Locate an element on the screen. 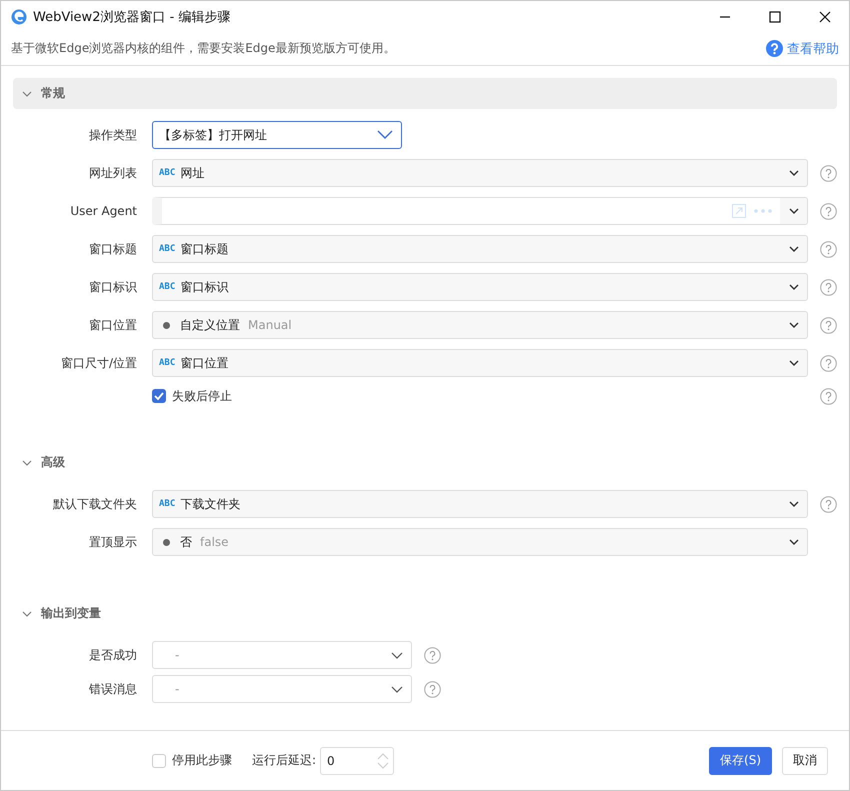 The width and height of the screenshot is (850, 791). dropdown-field: 否 false is located at coordinates (480, 542).